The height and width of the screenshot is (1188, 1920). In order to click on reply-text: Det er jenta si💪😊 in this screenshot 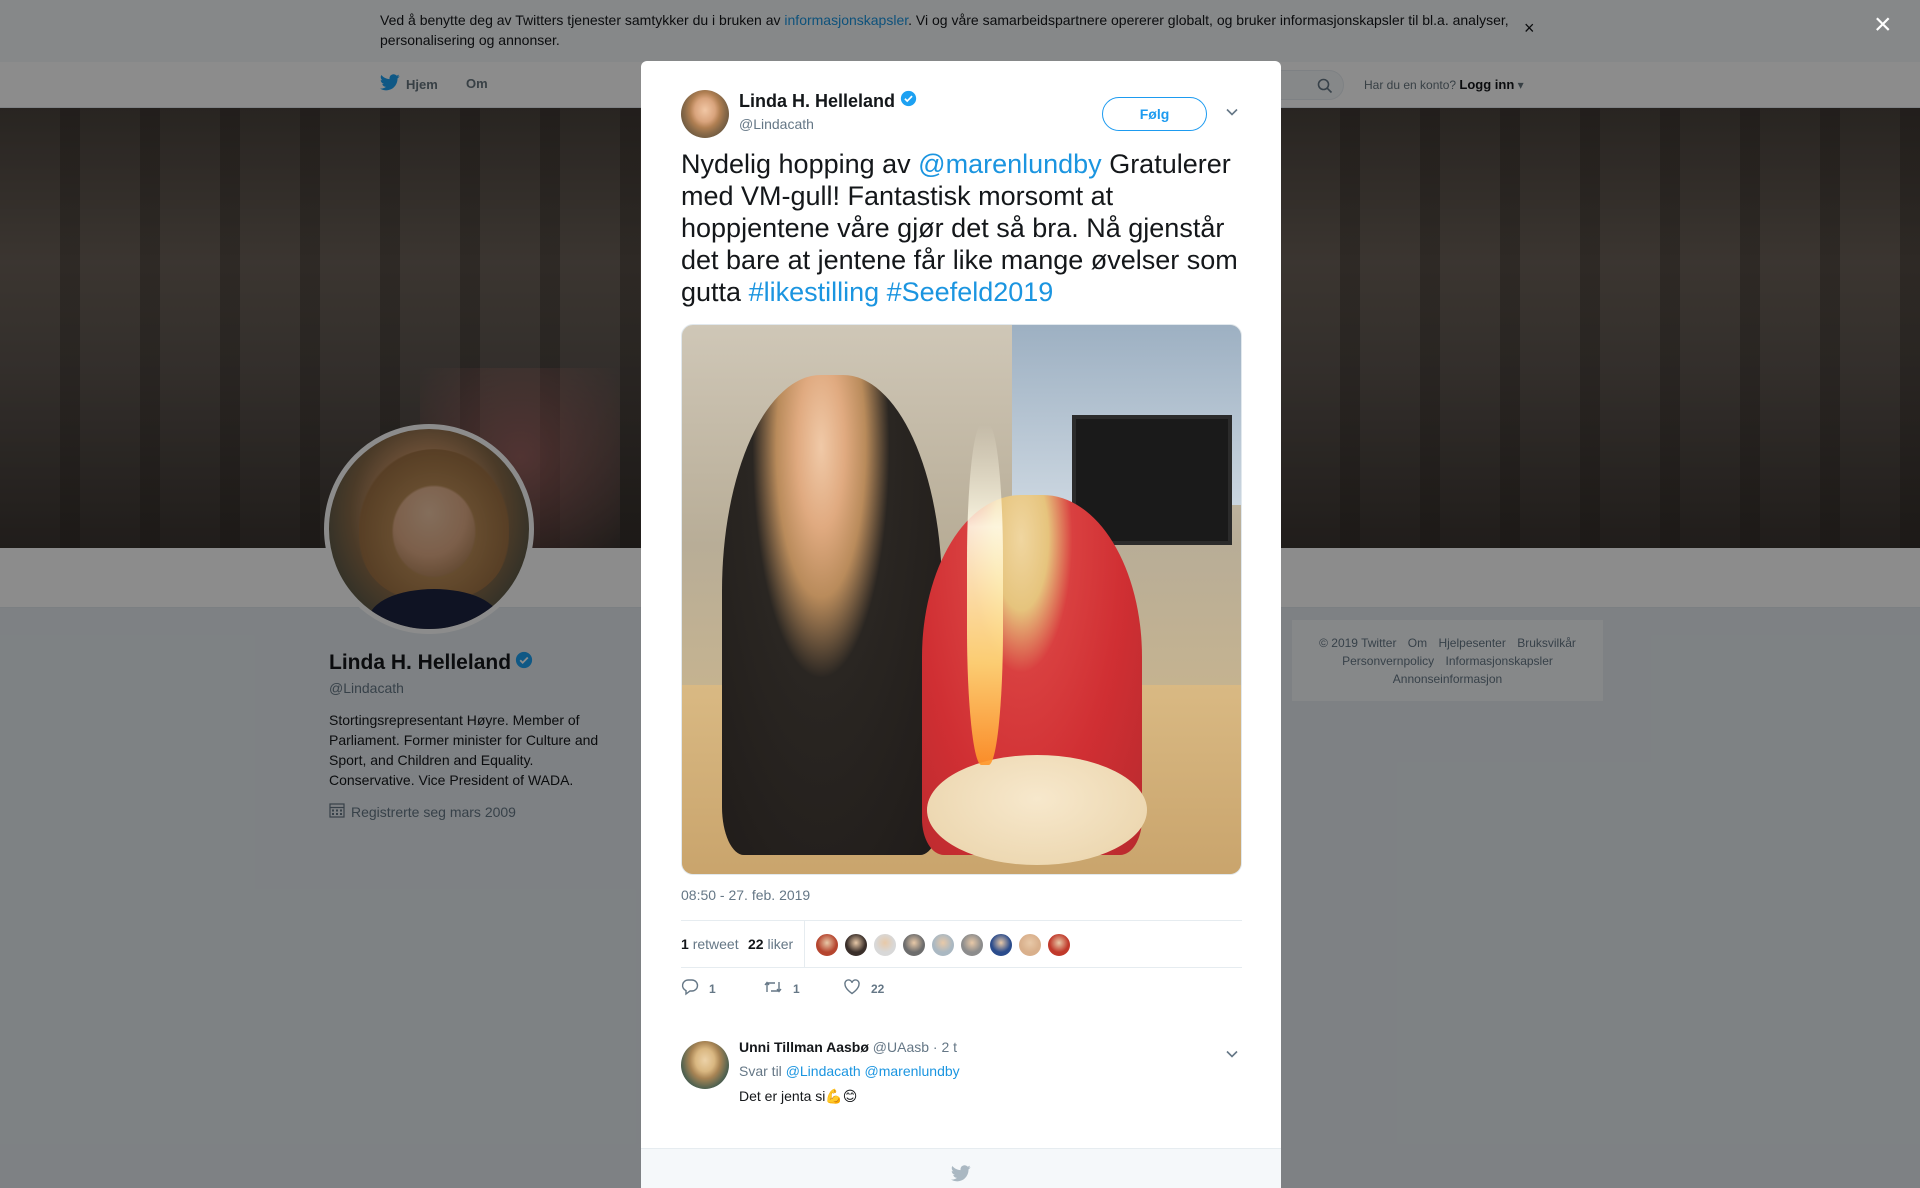, I will do `click(798, 1096)`.